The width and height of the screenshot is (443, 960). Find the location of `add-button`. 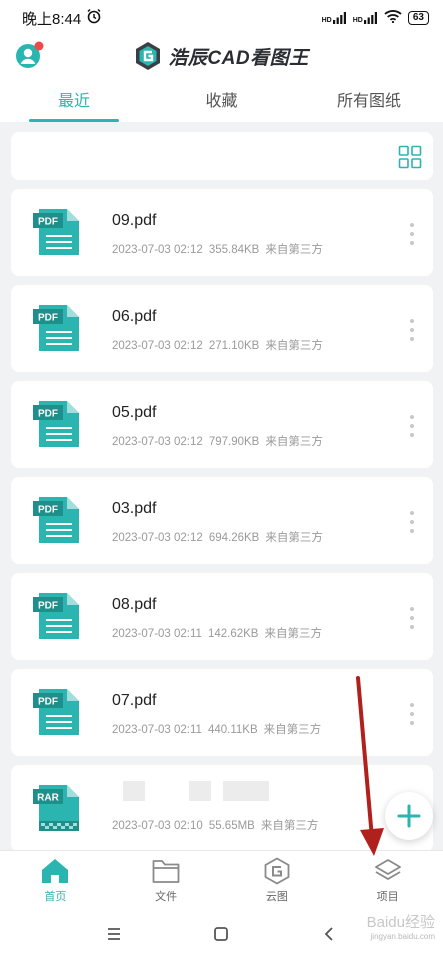

add-button is located at coordinates (409, 816).